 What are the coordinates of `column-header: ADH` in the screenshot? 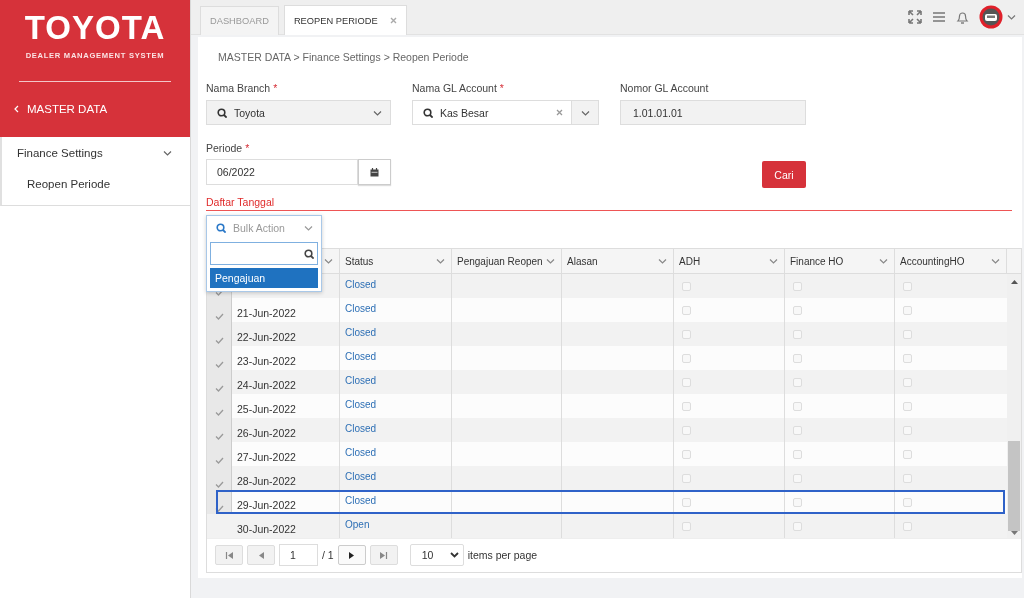 It's located at (729, 261).